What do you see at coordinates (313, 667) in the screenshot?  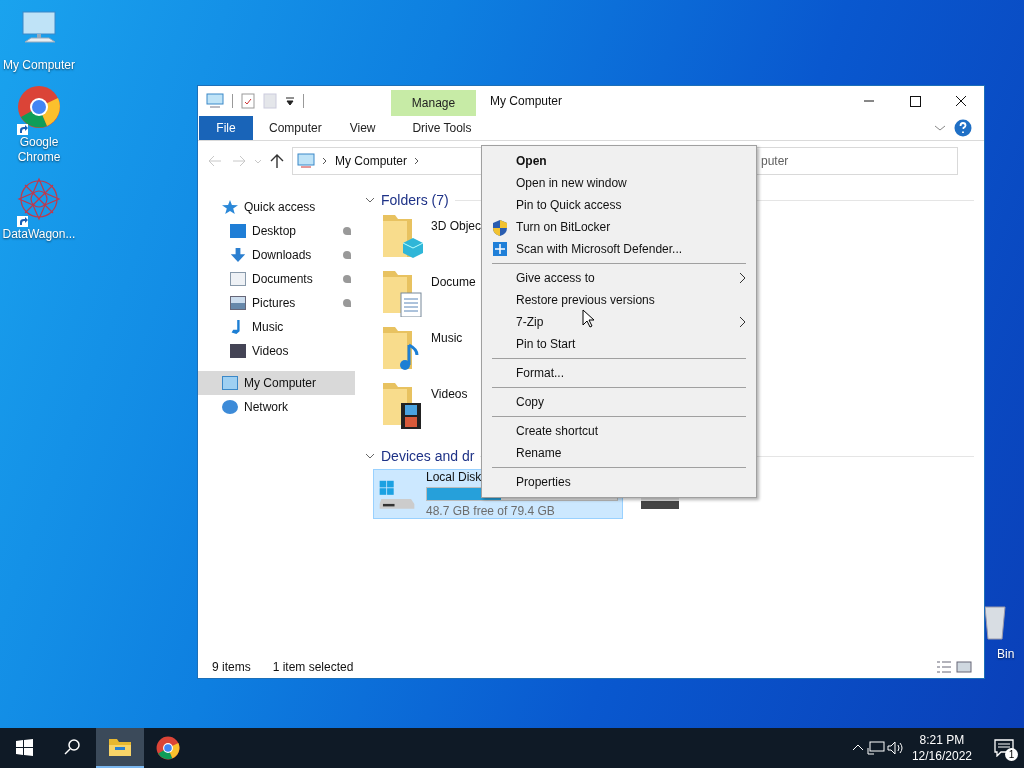 I see `selection-count: 1 item selected` at bounding box center [313, 667].